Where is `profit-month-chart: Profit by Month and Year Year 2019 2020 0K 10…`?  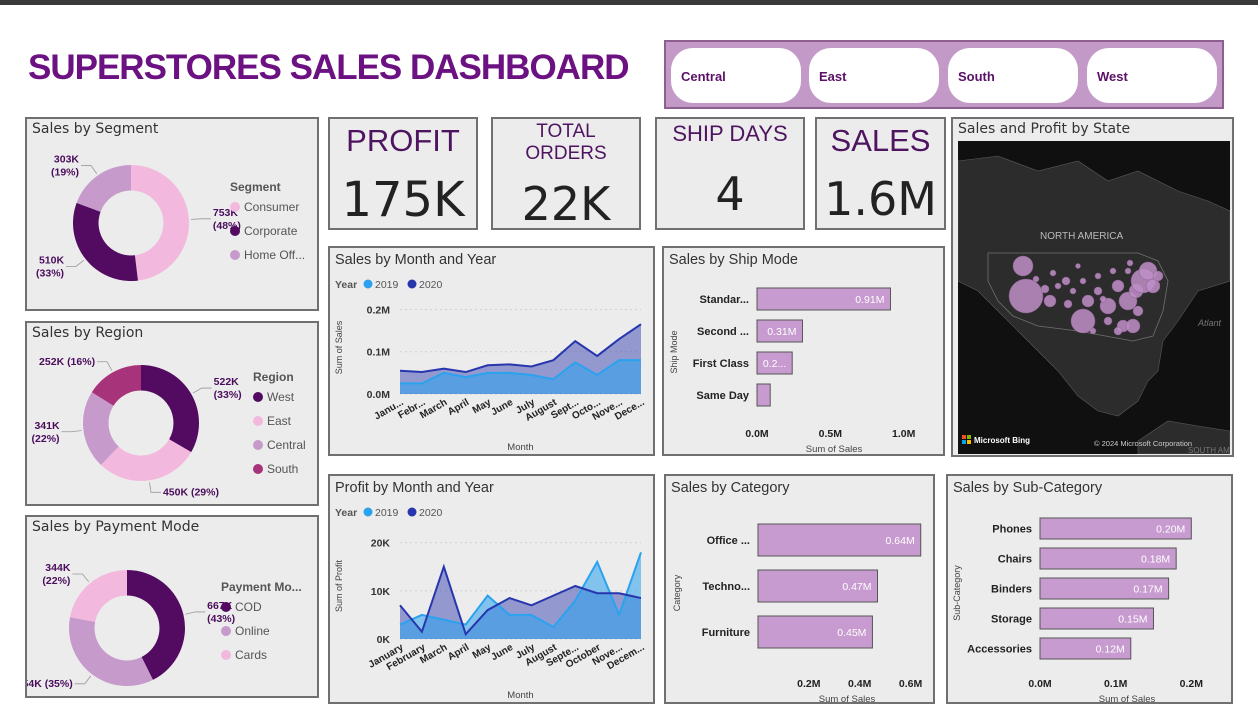
profit-month-chart: Profit by Month and Year Year 2019 2020 0K 10… is located at coordinates (491, 589).